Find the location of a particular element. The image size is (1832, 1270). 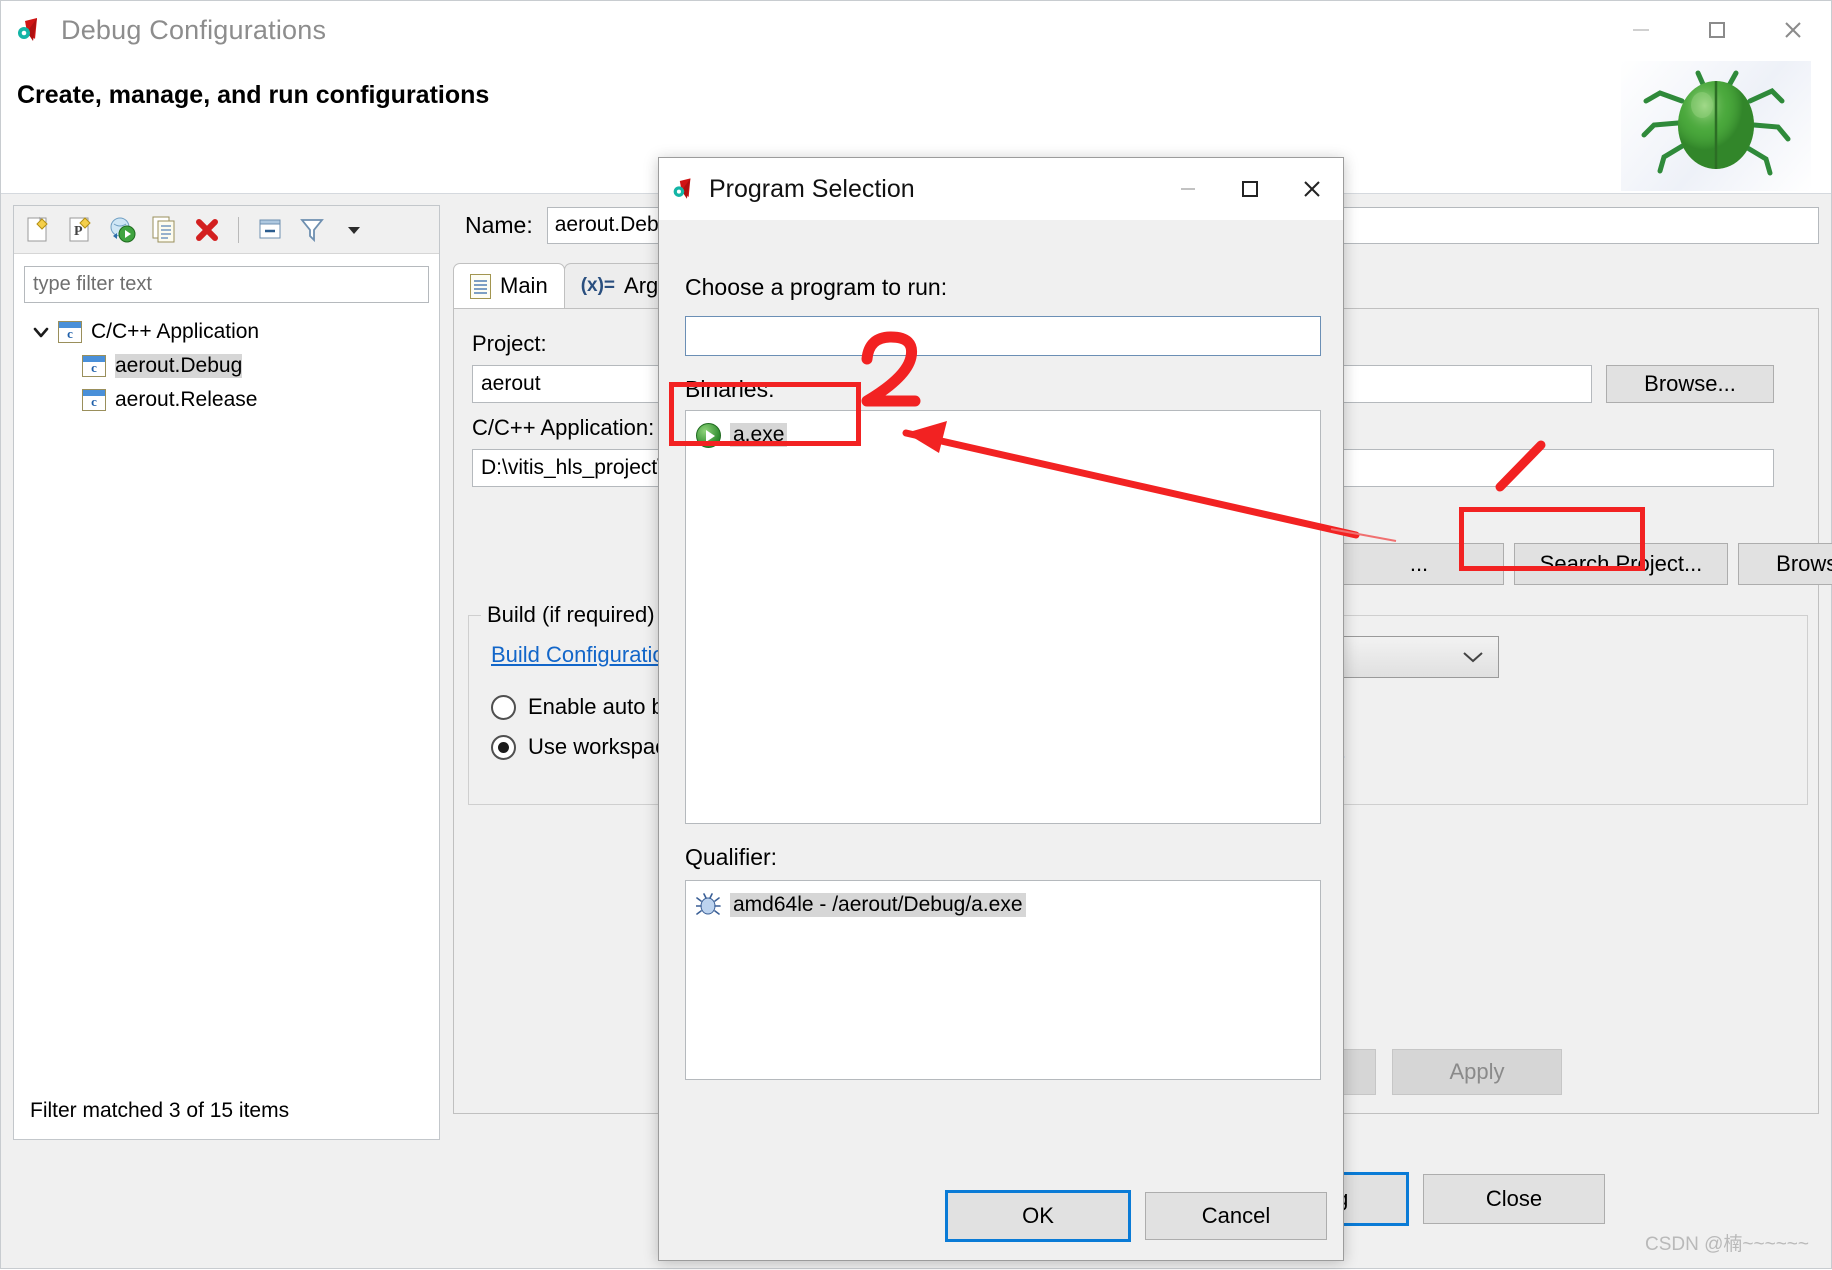

tree-item-cpp-application: C/C++ Application is located at coordinates (226, 332).